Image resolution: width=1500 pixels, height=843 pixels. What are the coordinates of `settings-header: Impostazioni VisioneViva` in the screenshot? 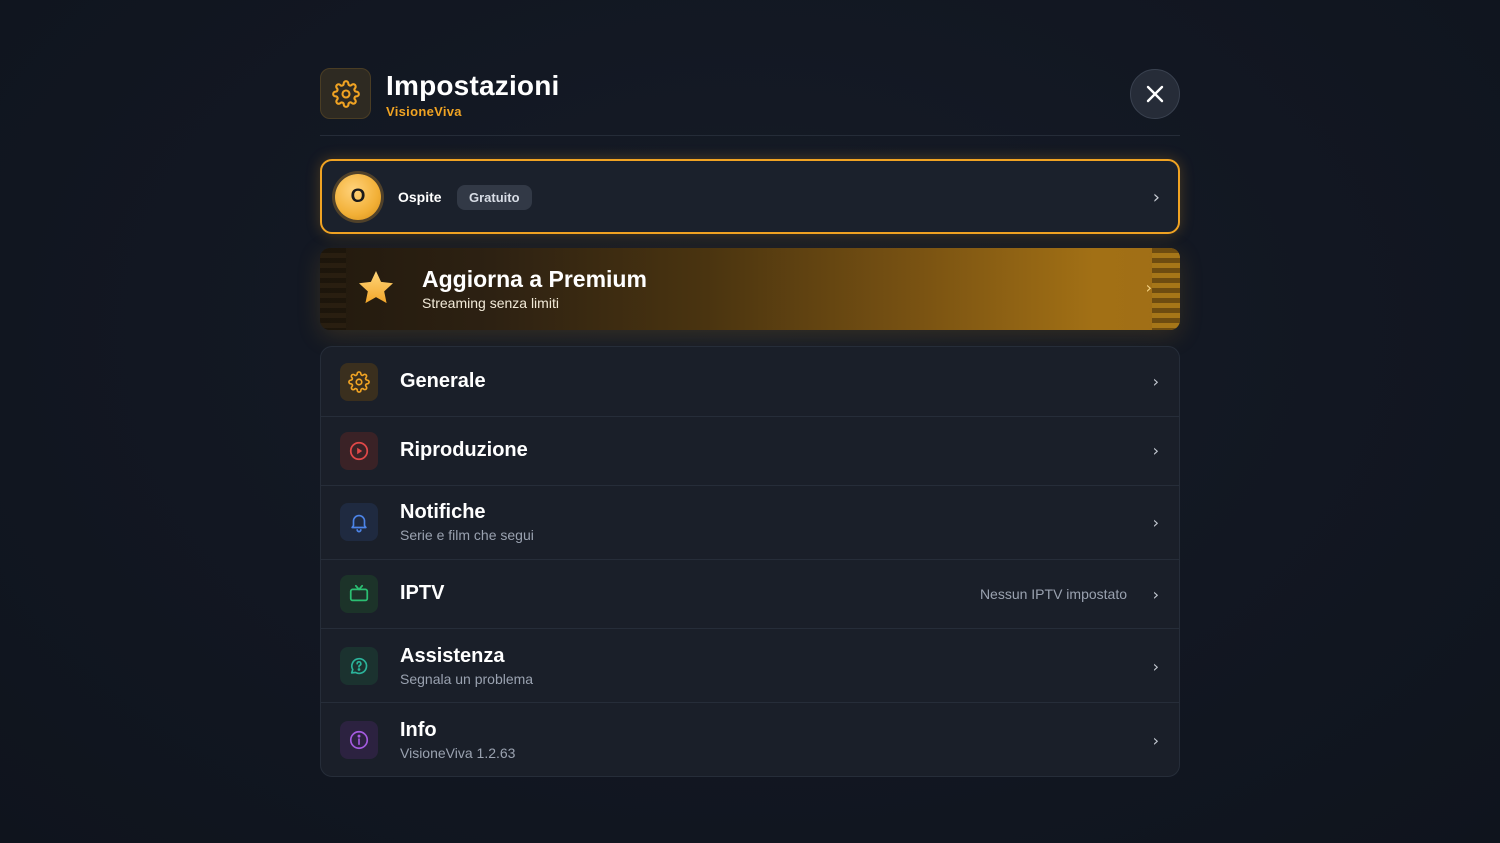 It's located at (750, 102).